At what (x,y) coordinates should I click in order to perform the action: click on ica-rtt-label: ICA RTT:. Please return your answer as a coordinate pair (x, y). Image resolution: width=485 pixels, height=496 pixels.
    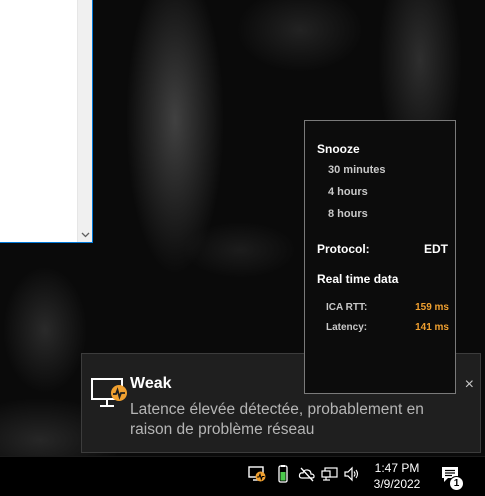
    Looking at the image, I should click on (347, 307).